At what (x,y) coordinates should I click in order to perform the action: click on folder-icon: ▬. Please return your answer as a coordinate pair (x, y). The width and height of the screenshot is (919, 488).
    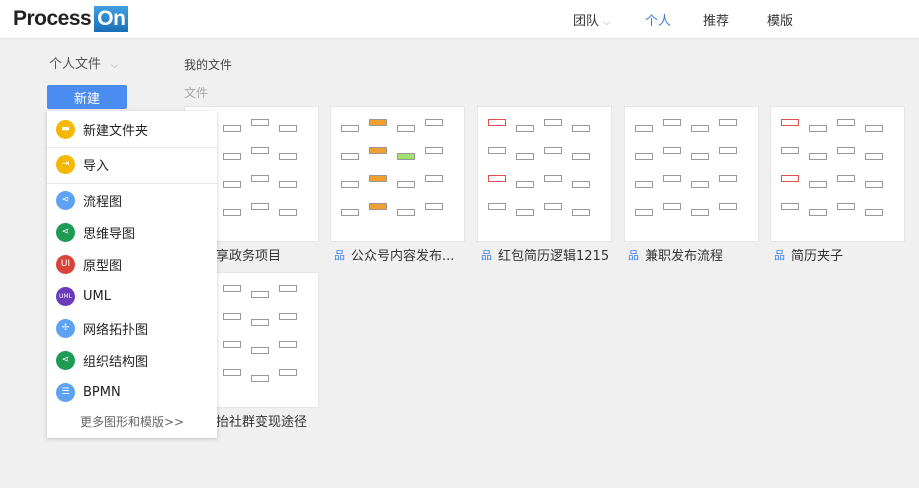
    Looking at the image, I should click on (65, 129).